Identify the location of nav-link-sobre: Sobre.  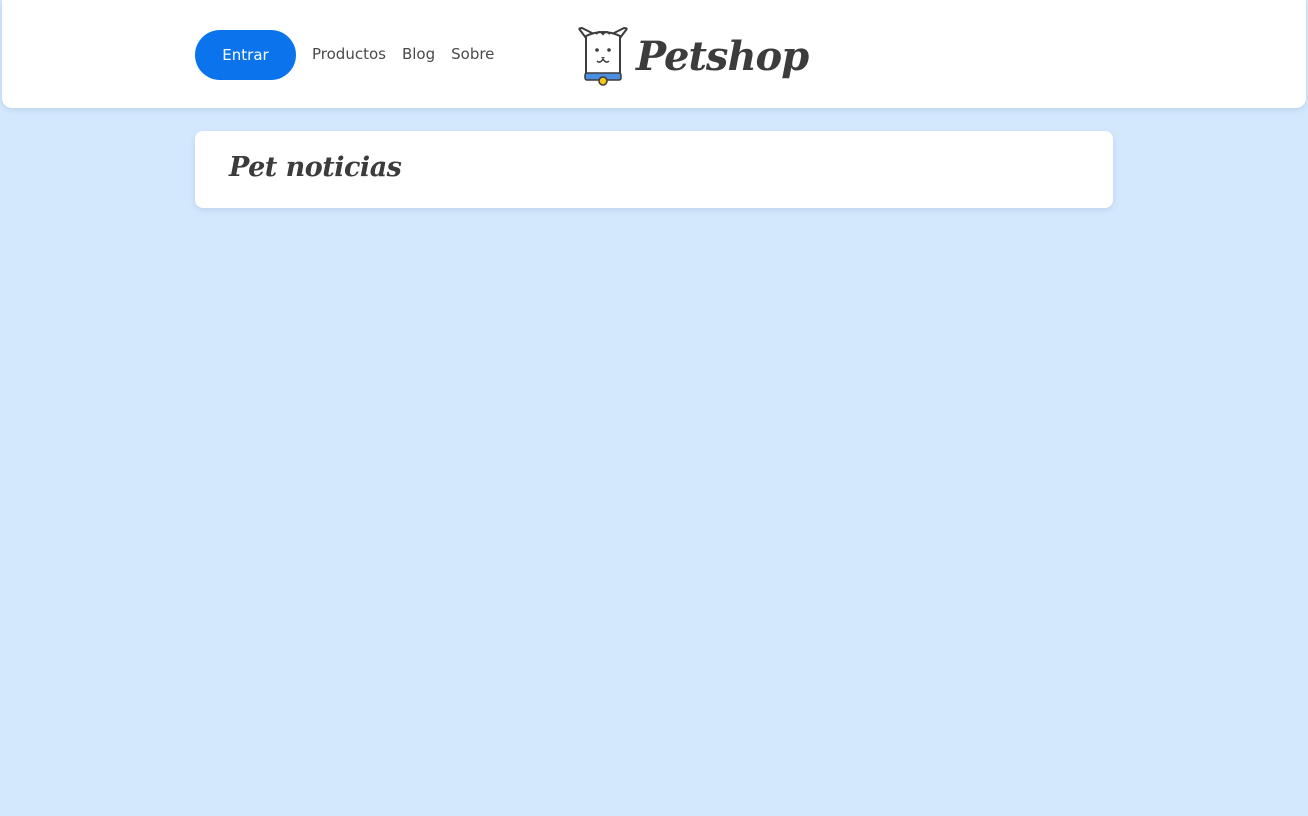
(472, 54).